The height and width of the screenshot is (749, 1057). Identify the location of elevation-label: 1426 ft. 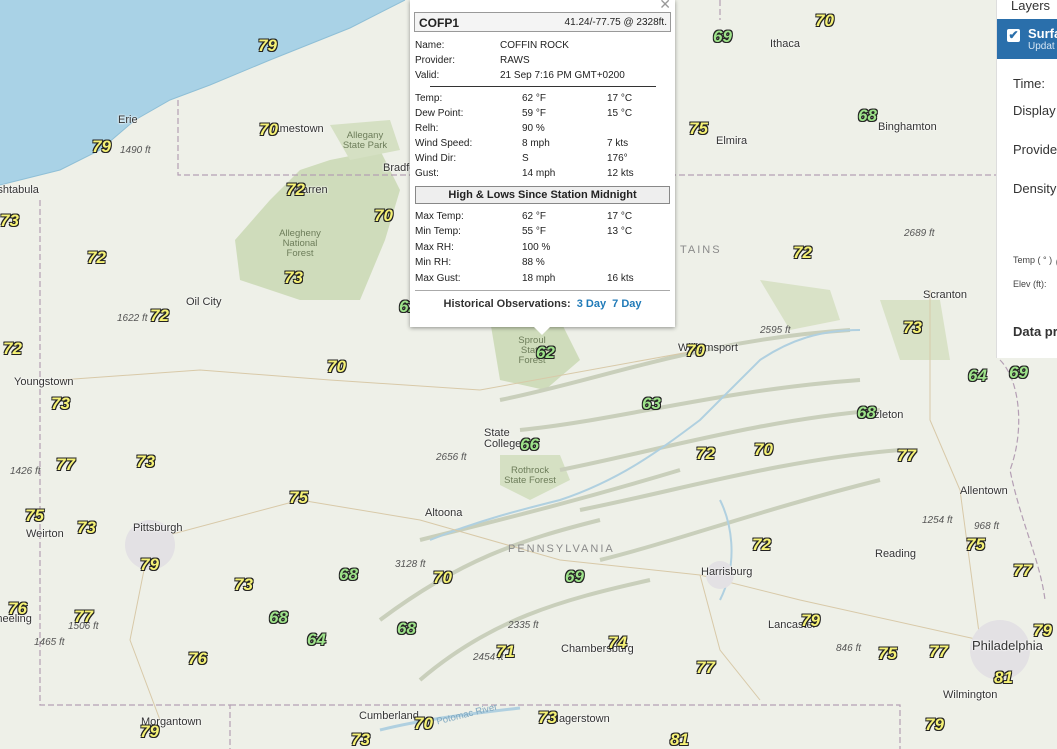
(25, 471).